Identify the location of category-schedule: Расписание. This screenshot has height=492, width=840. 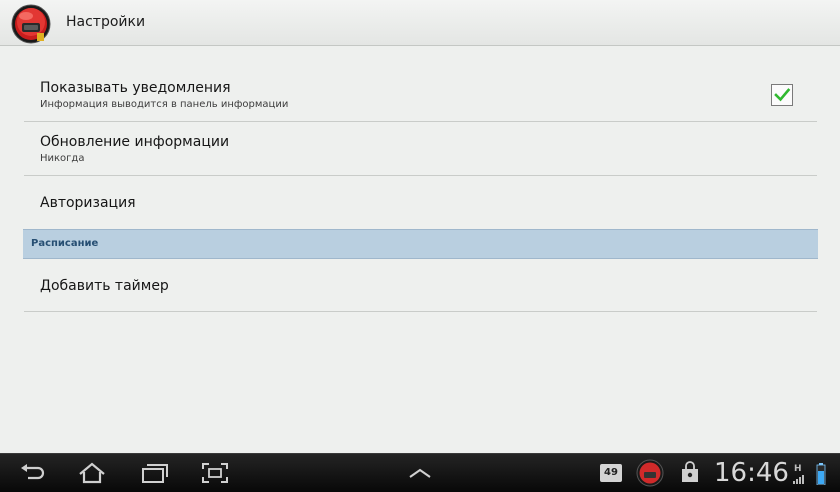
(420, 244).